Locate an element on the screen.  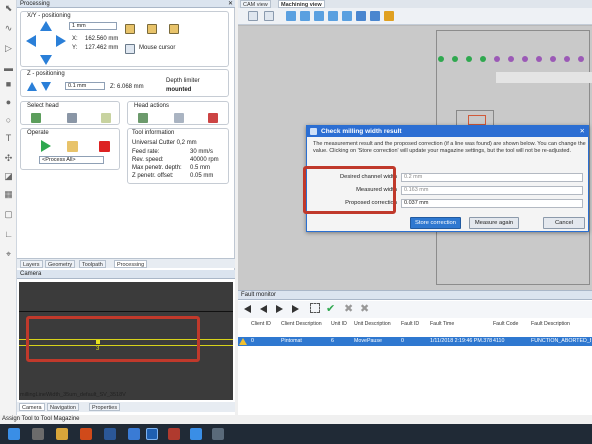
pointer-icon is located at coordinates (269, 16).